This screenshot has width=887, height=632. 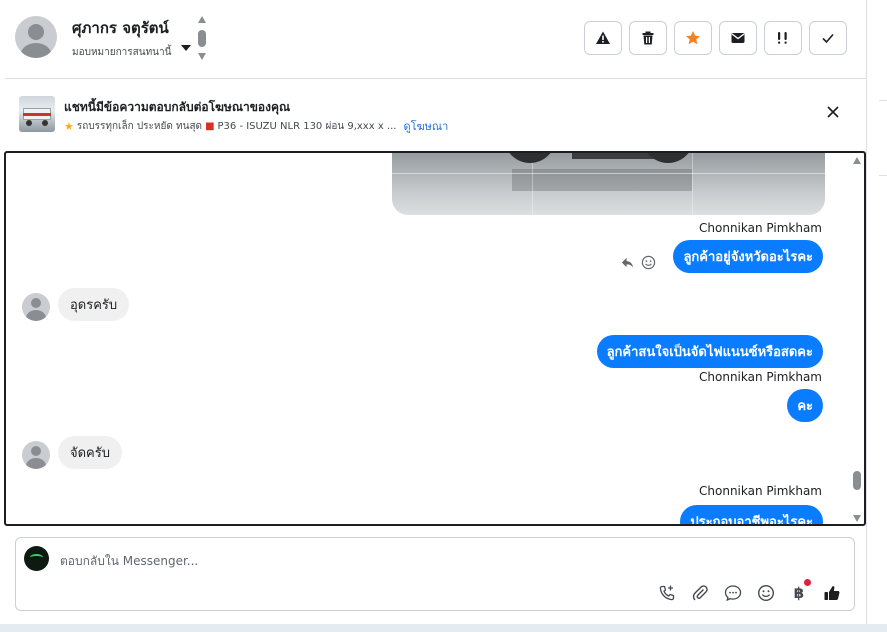 What do you see at coordinates (733, 593) in the screenshot?
I see `saved-reply-icon` at bounding box center [733, 593].